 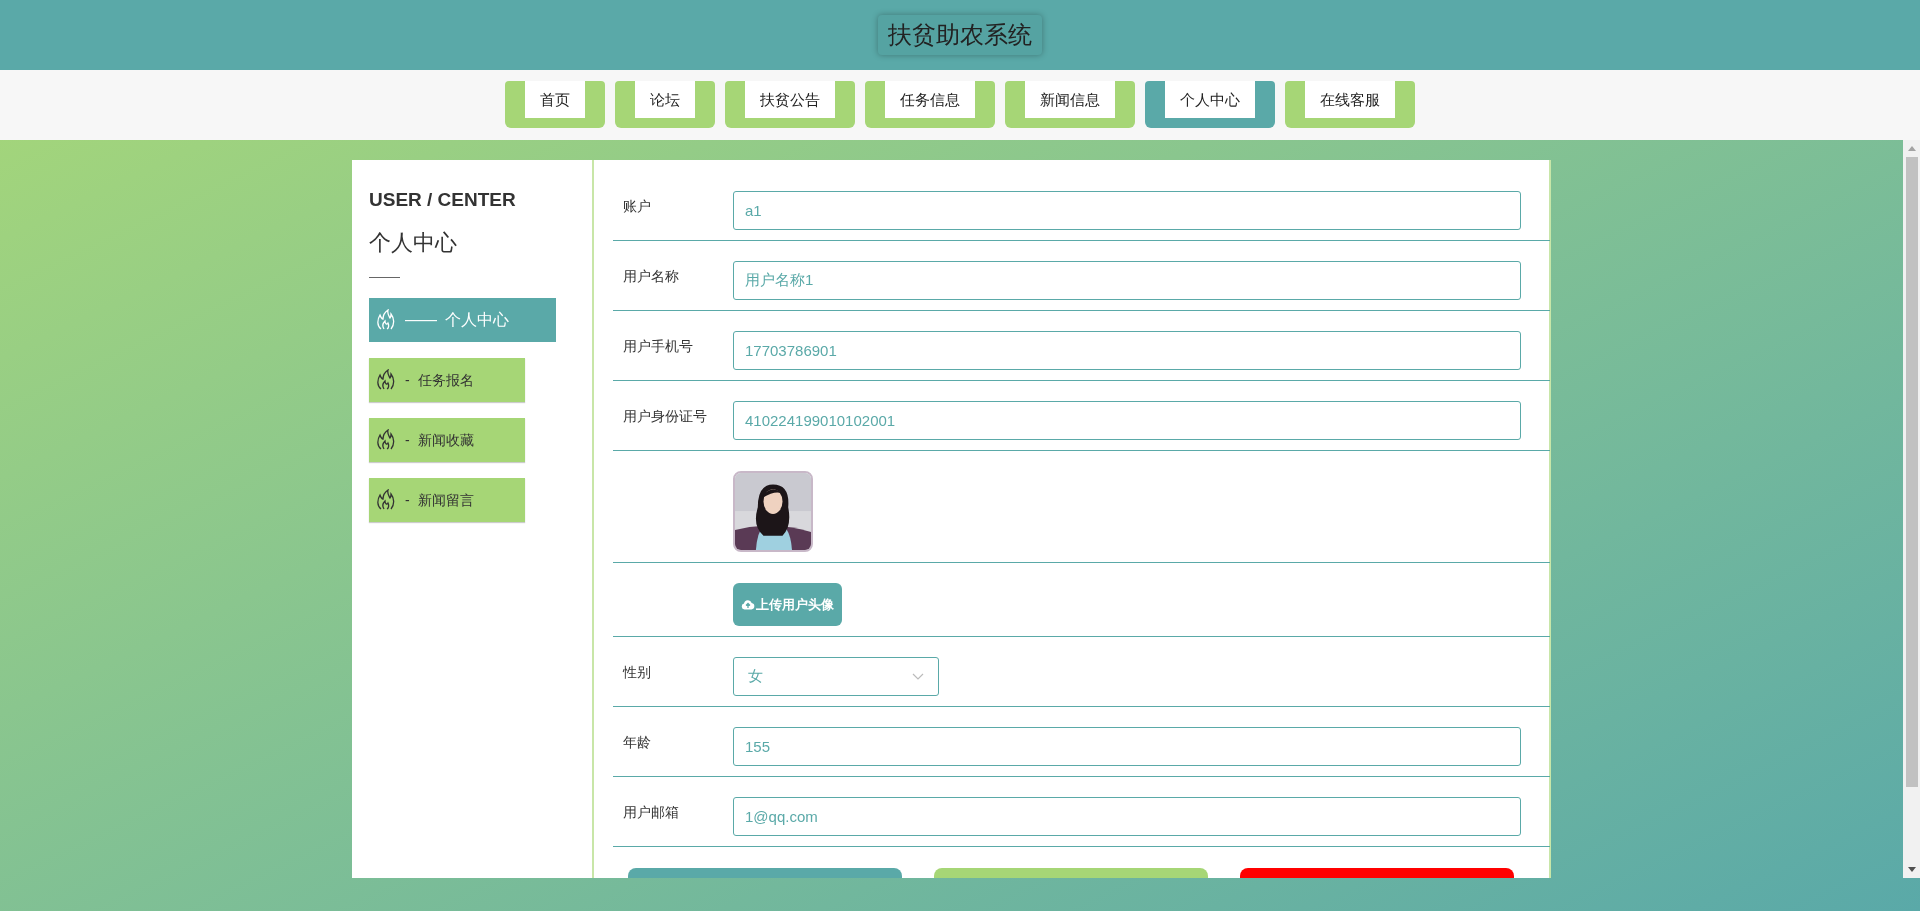 What do you see at coordinates (748, 604) in the screenshot?
I see `cloud-upload-icon` at bounding box center [748, 604].